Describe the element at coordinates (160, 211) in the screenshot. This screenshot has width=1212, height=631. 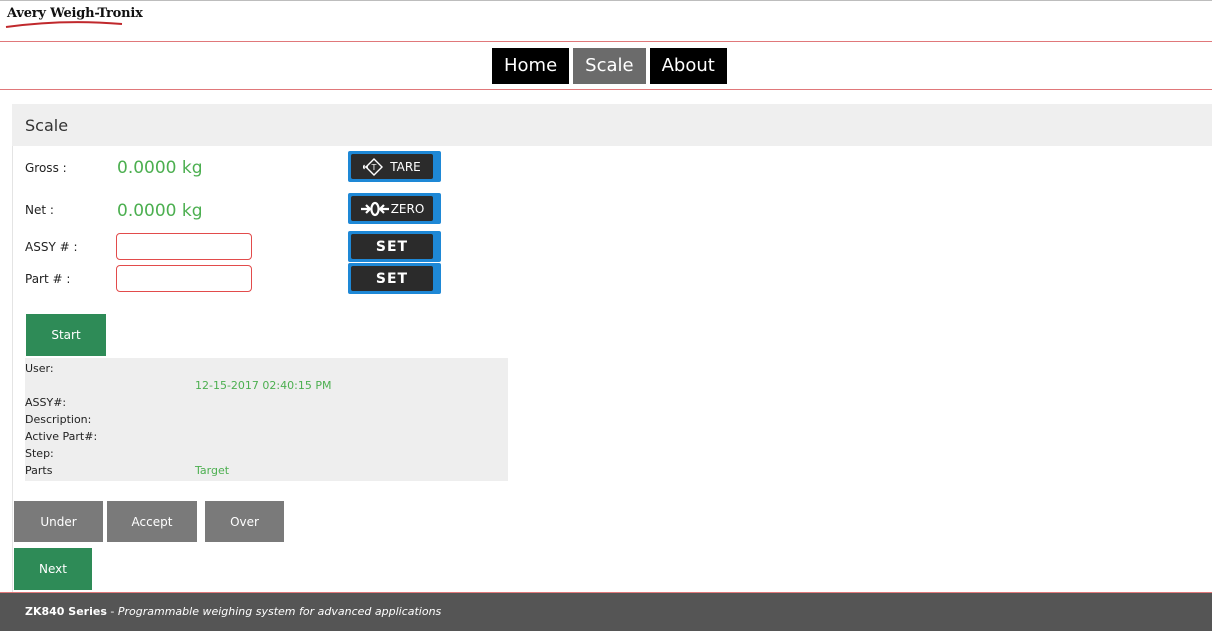
I see `net-value: 0.0000 kg` at that location.